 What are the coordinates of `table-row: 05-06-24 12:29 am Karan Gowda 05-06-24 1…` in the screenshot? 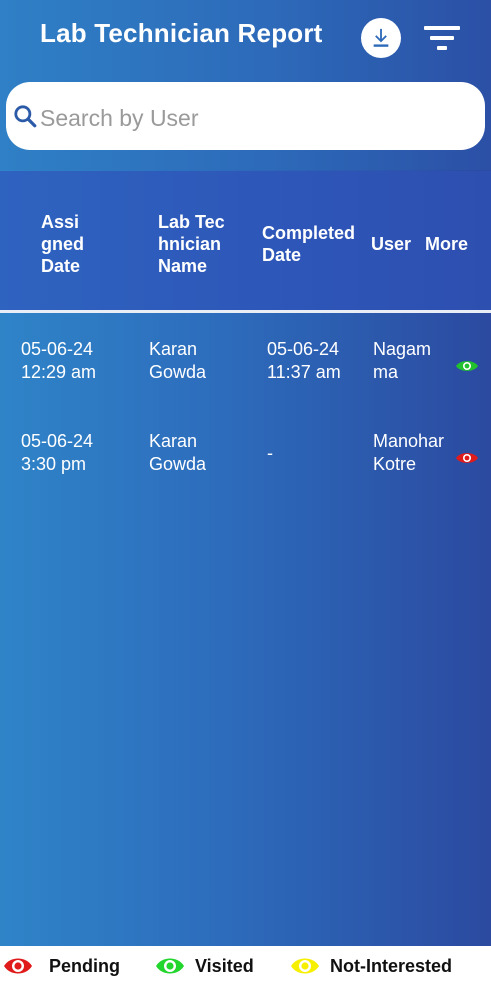 It's located at (245, 384).